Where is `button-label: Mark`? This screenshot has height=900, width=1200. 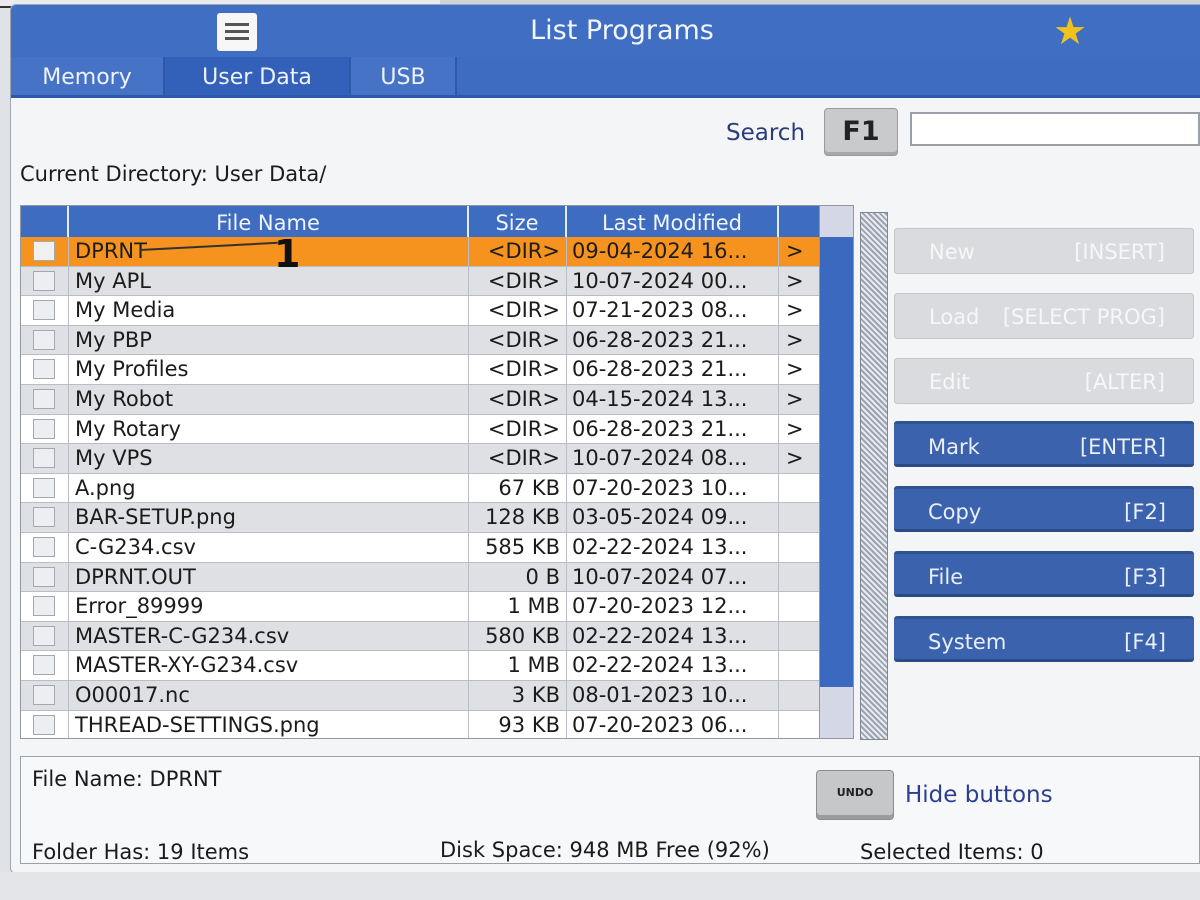
button-label: Mark is located at coordinates (954, 447).